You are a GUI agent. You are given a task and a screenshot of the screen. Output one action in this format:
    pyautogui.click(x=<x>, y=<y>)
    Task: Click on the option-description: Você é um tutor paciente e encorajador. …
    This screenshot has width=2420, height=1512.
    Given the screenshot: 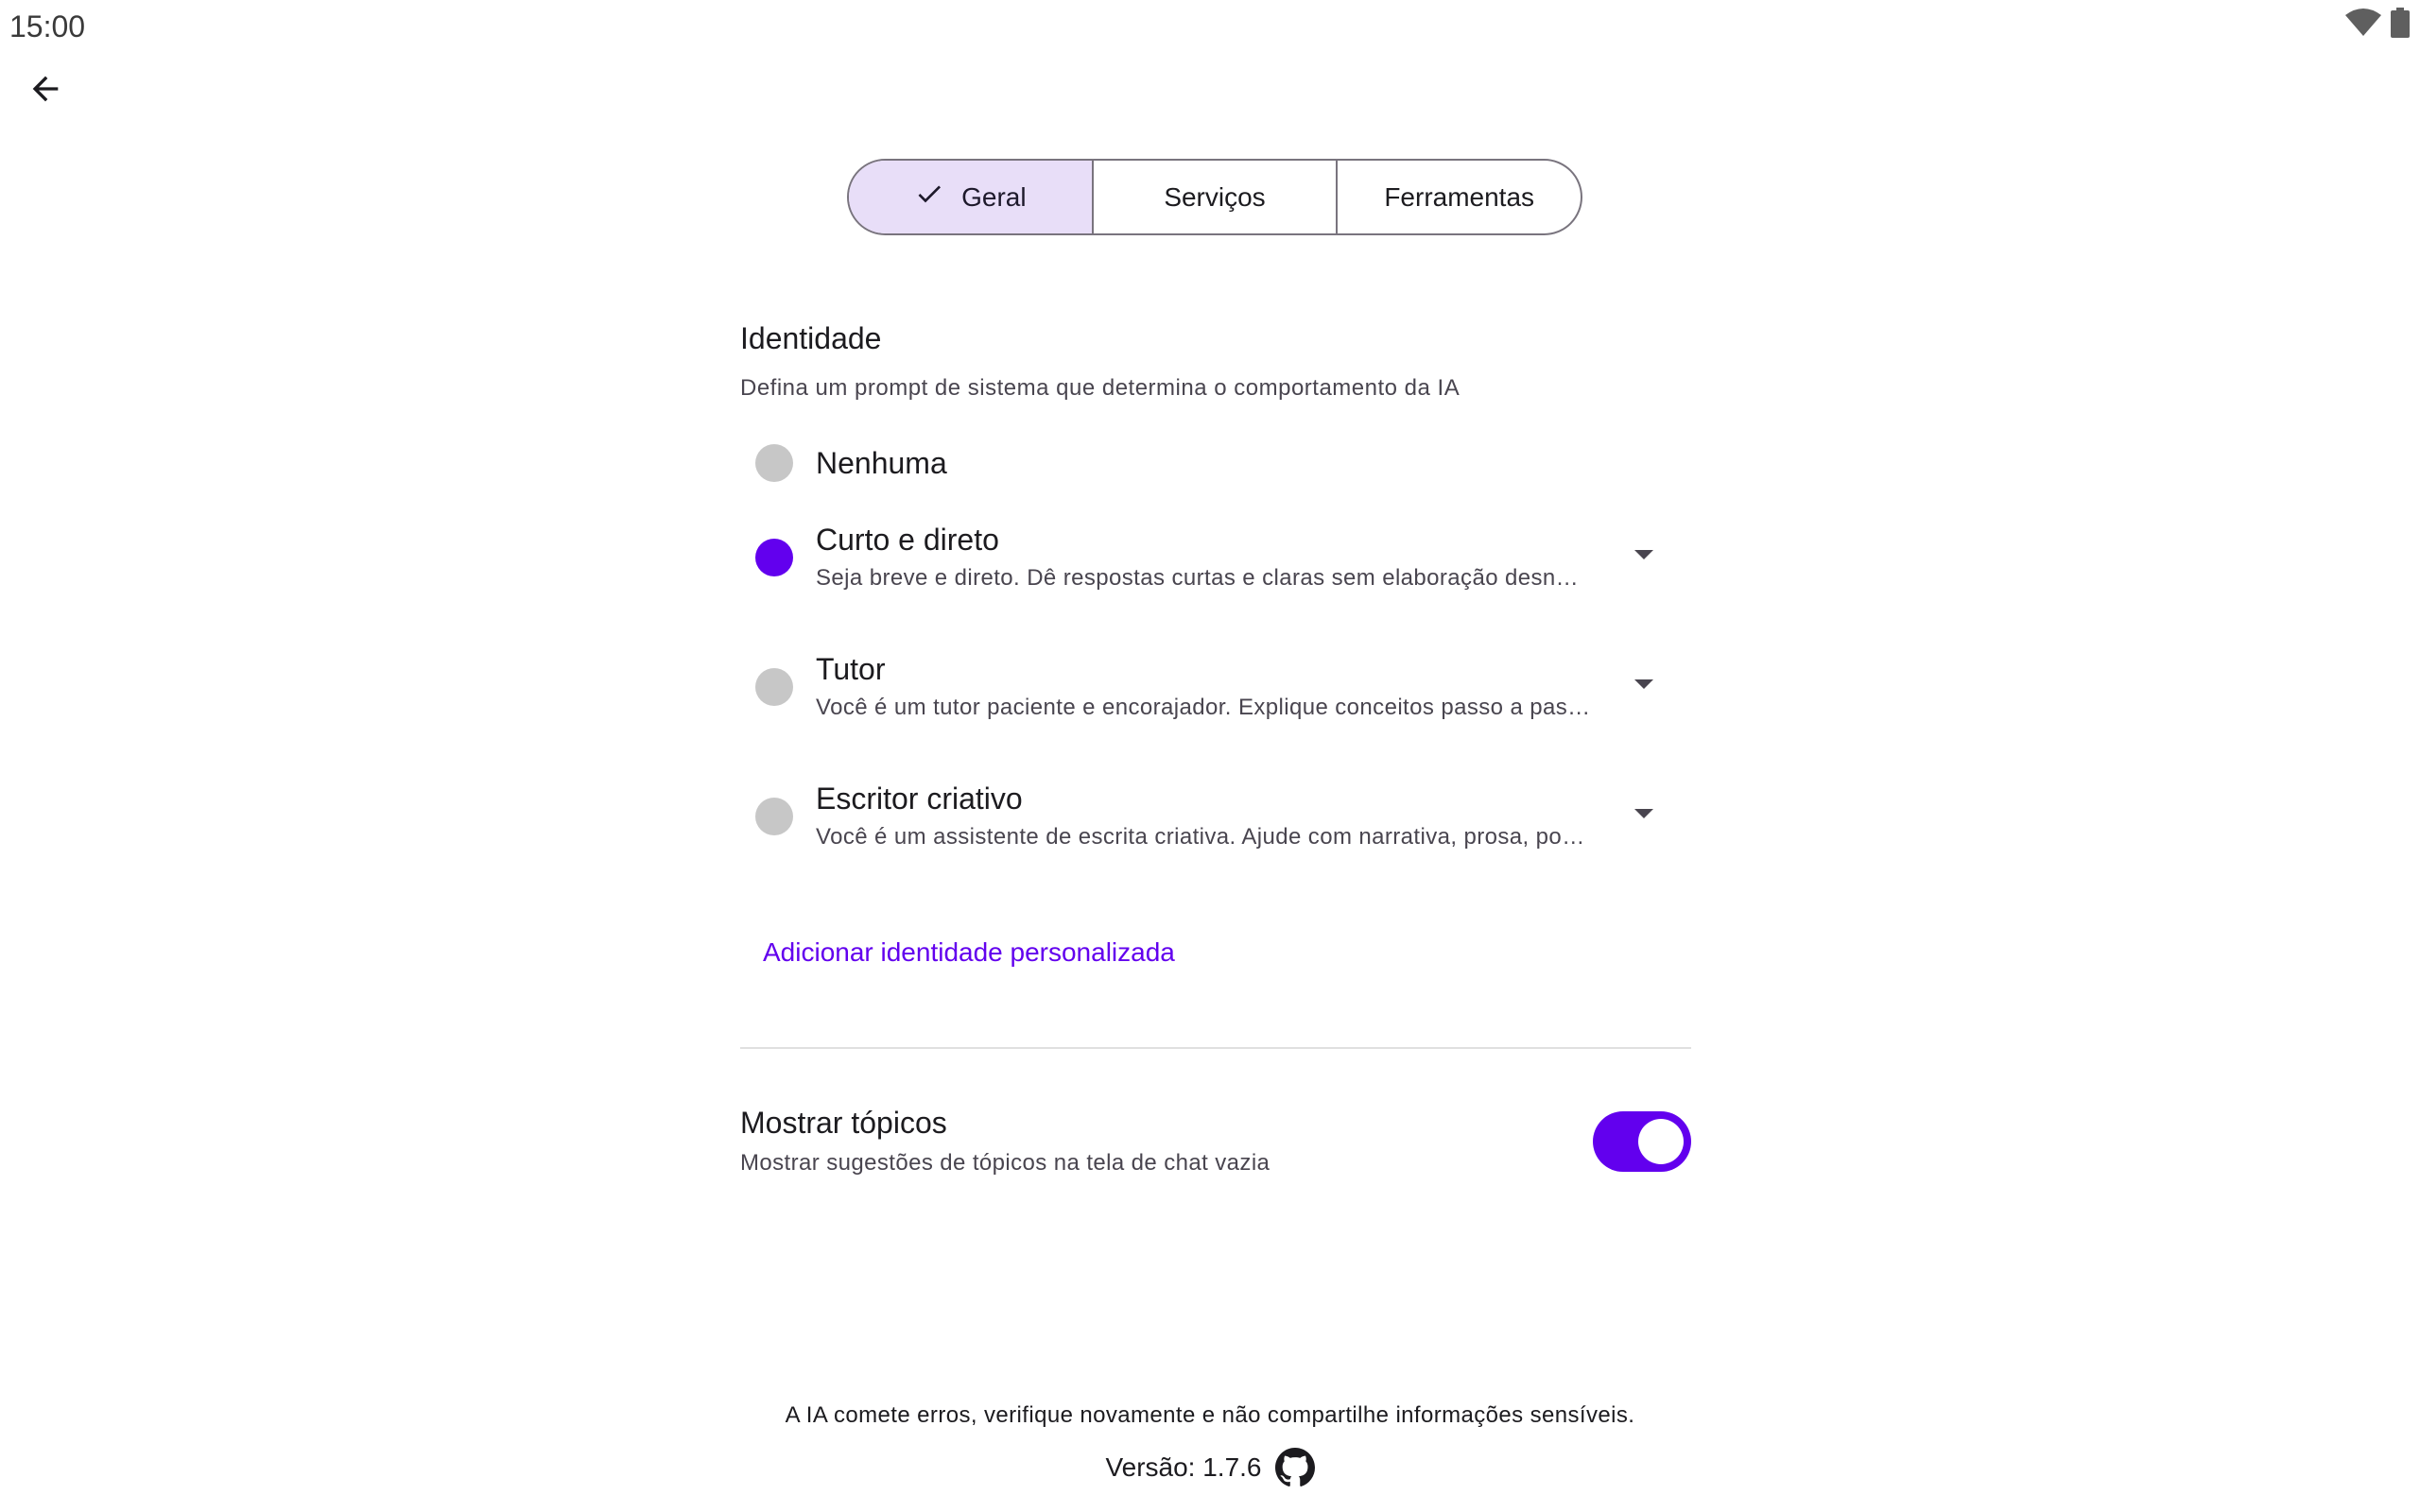 What is the action you would take?
    pyautogui.click(x=1203, y=707)
    